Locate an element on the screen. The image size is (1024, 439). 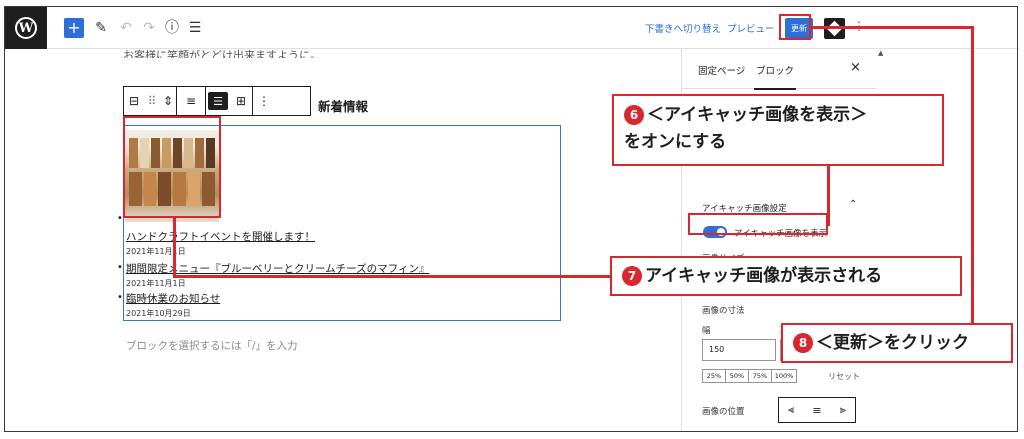
tab-page: 固定ページ is located at coordinates (721, 70).